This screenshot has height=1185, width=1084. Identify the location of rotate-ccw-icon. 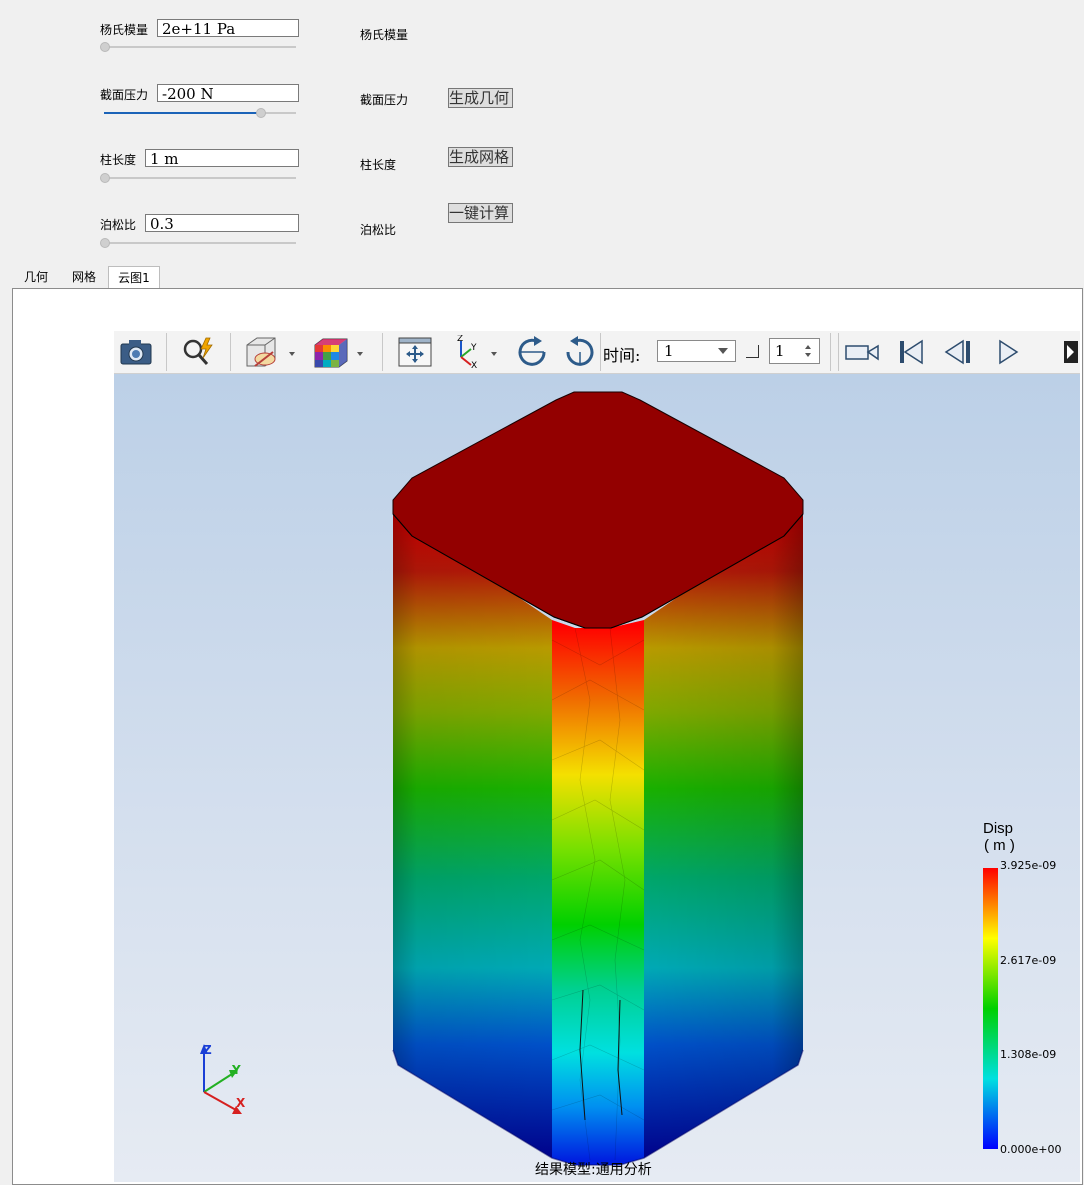
(580, 352).